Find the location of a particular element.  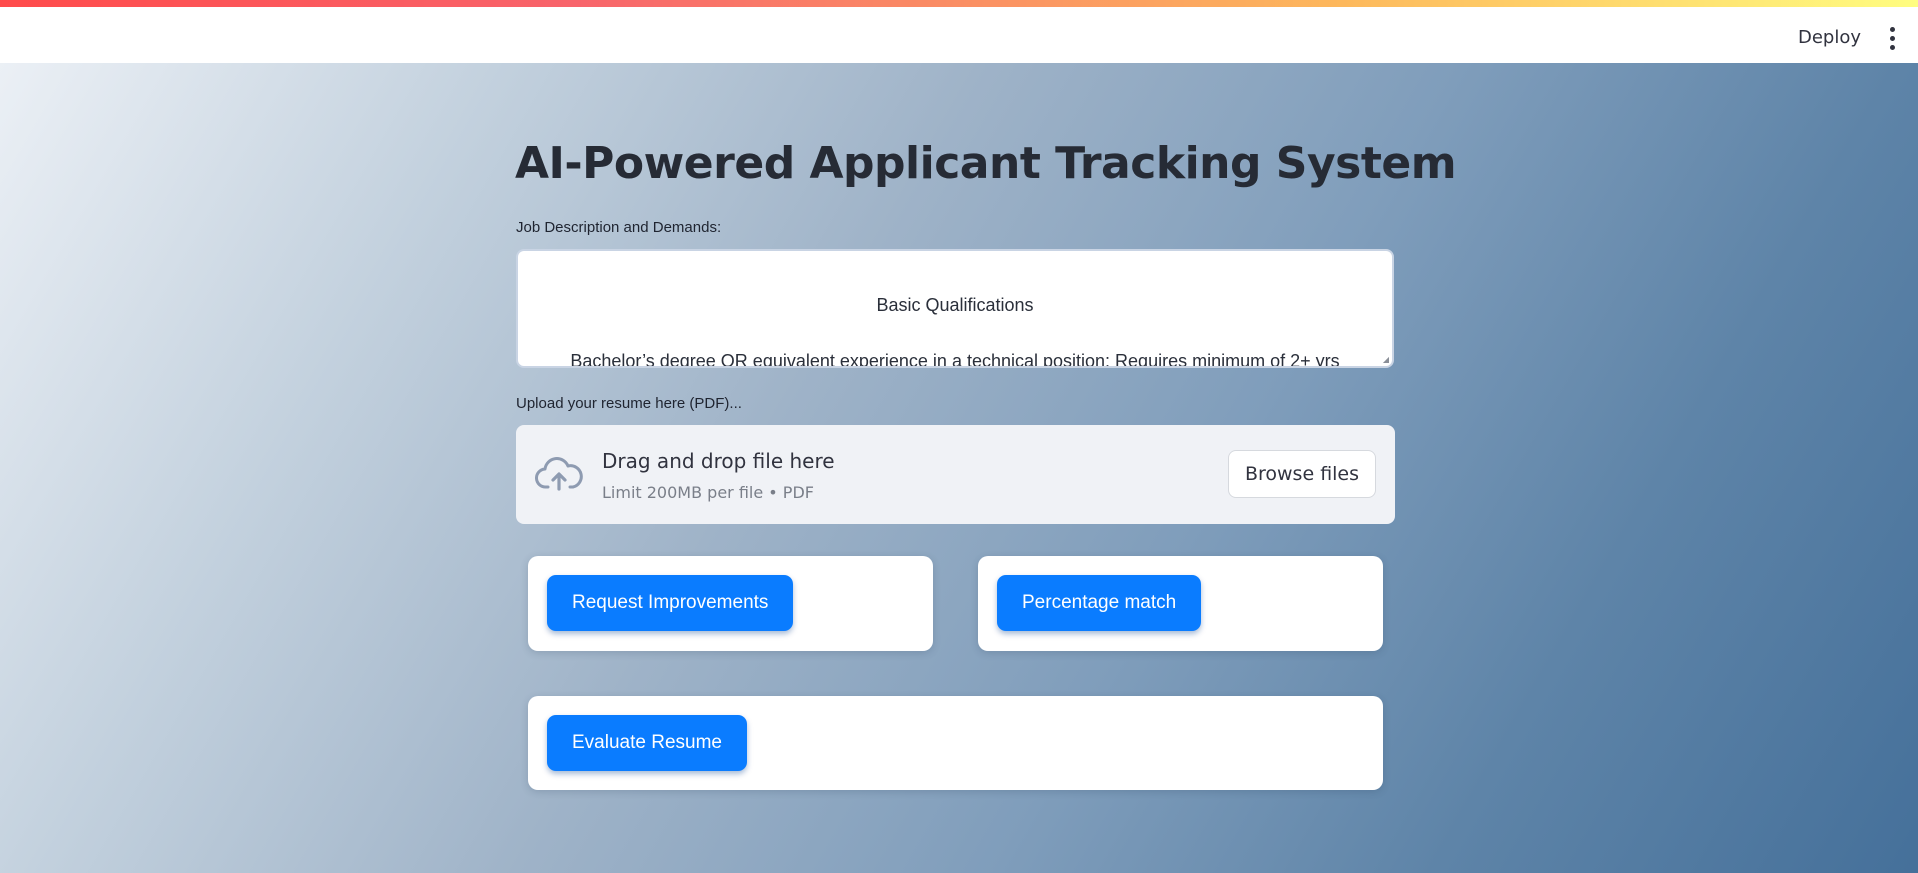

resize-handle-icon: ◢ is located at coordinates (1386, 359).